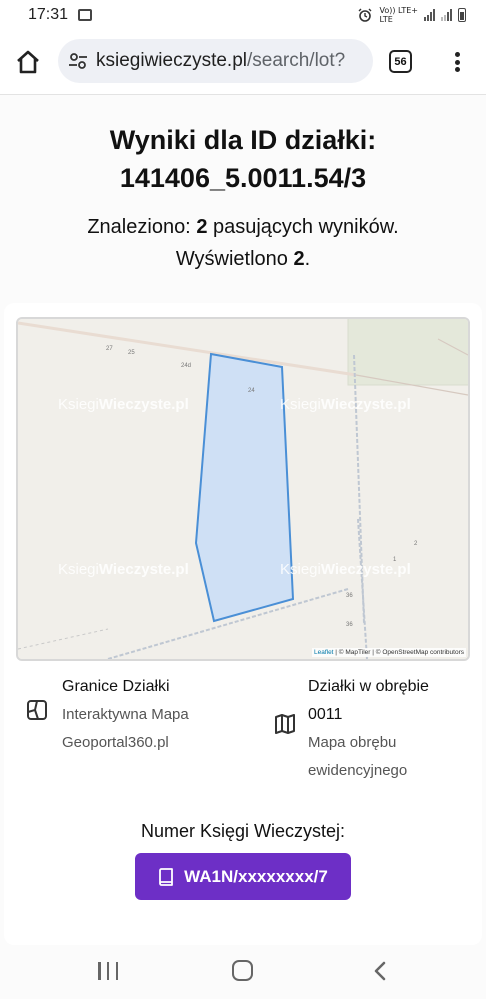  Describe the element at coordinates (457, 62) in the screenshot. I see `browser-menu-button` at that location.